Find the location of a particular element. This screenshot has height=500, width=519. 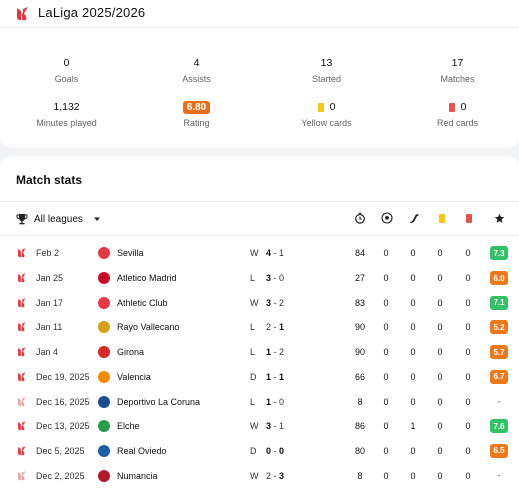

opponent-name: Numancia is located at coordinates (137, 475).